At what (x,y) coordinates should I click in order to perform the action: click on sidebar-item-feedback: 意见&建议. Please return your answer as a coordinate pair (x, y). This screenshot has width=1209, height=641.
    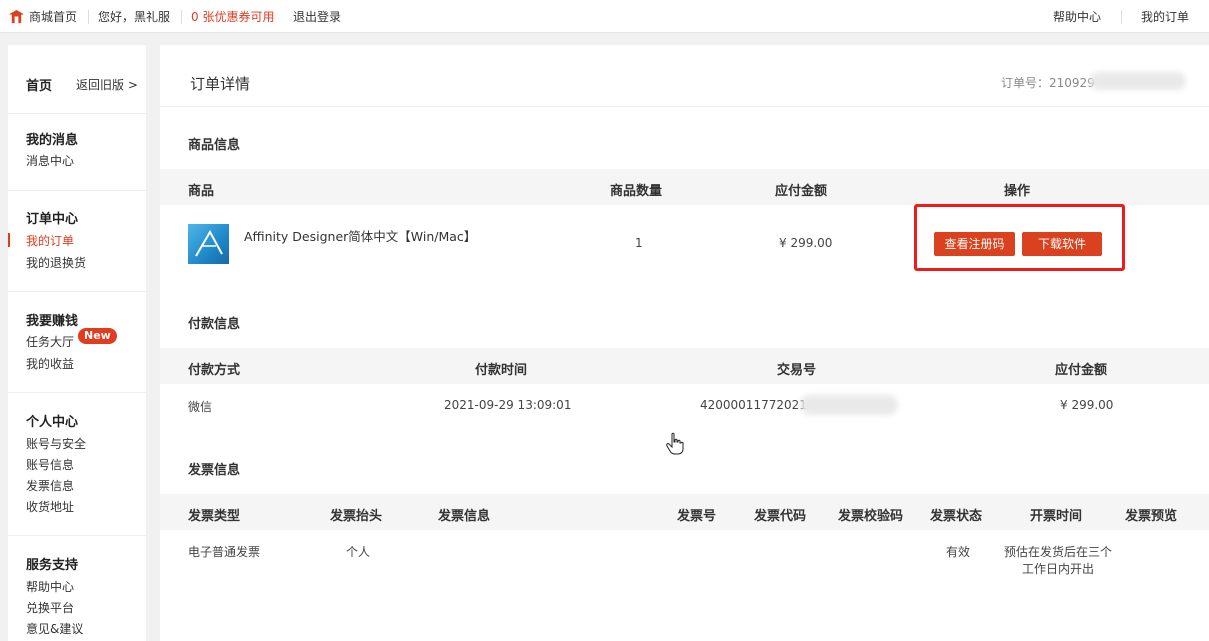
    Looking at the image, I should click on (54, 628).